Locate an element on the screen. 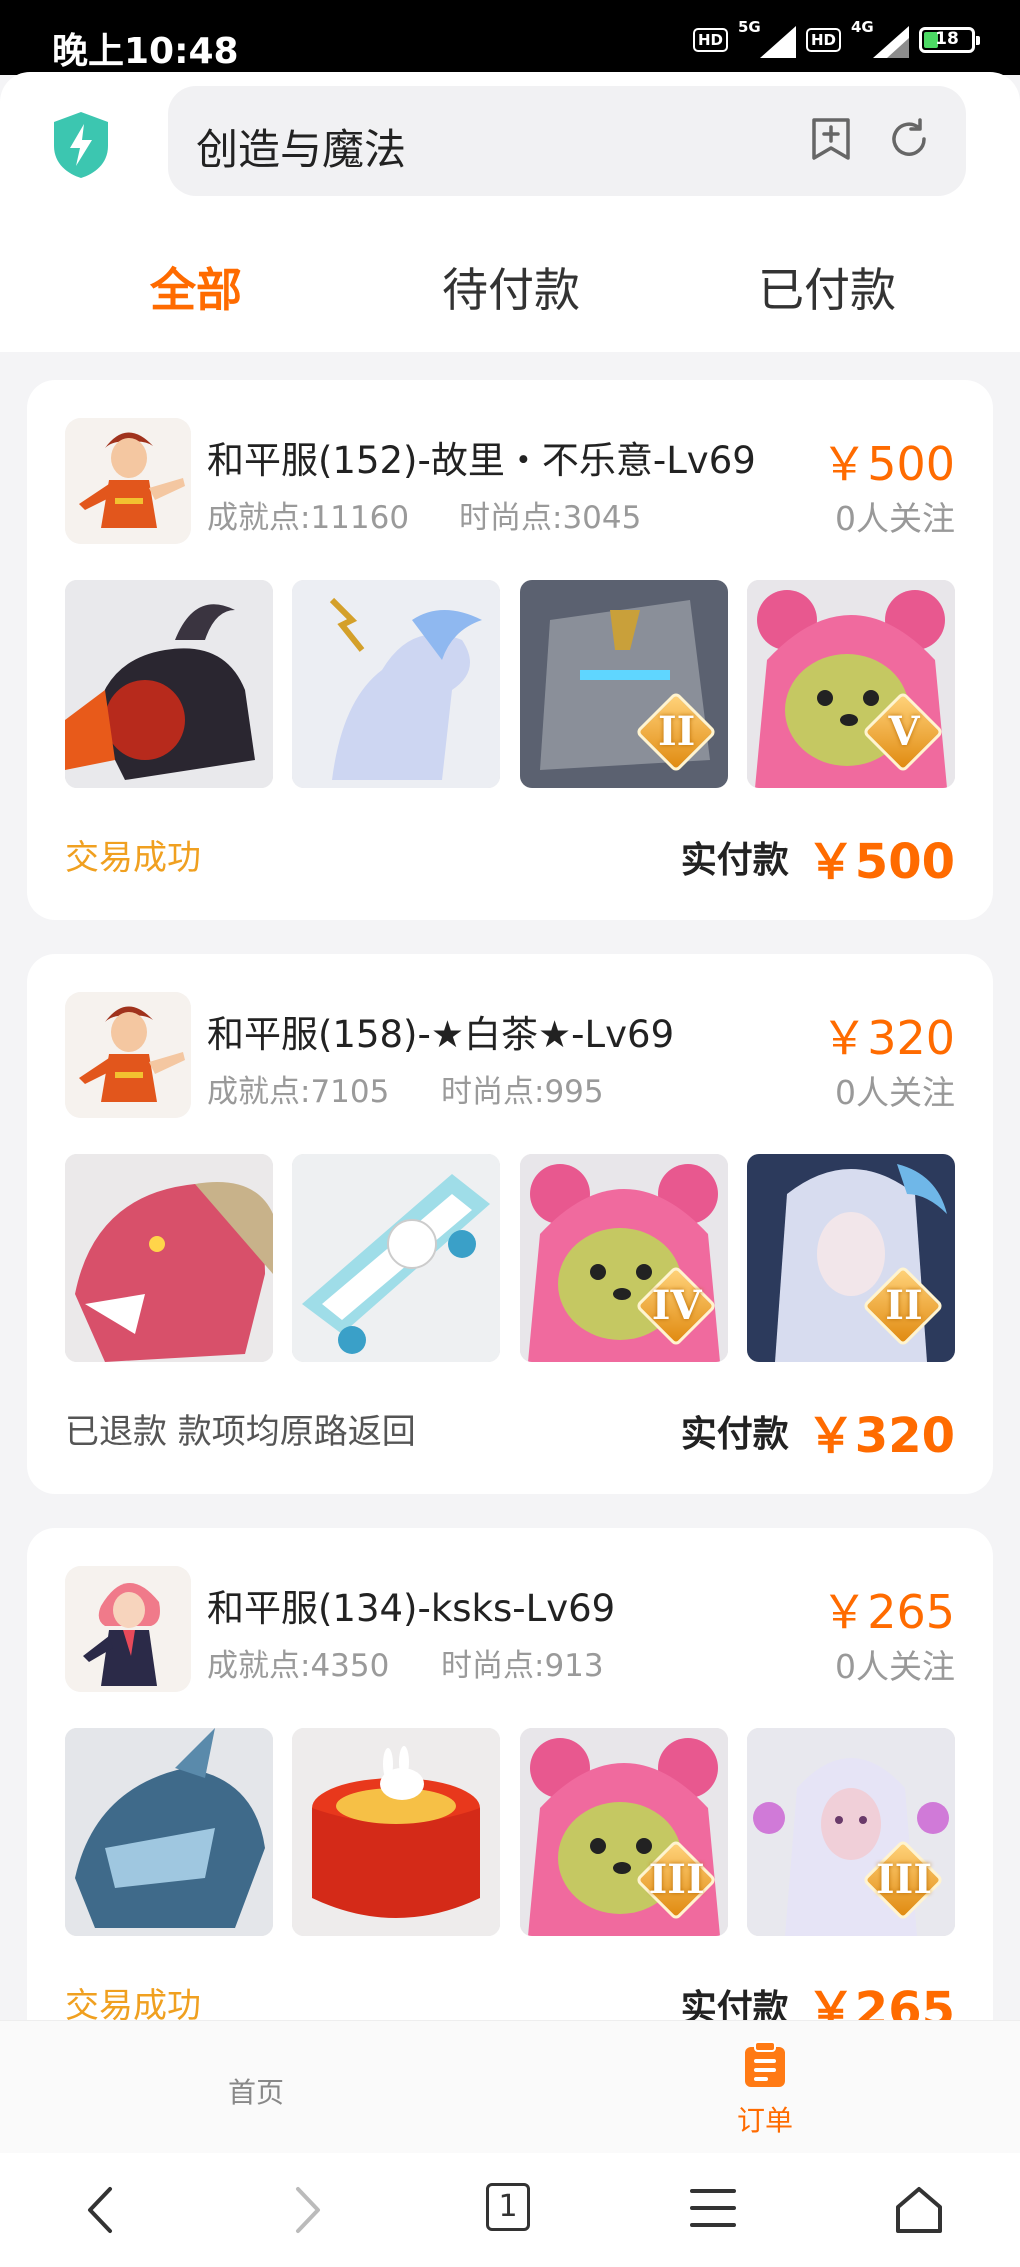 This screenshot has width=1020, height=2267. listing-price: ￥320 is located at coordinates (888, 1038).